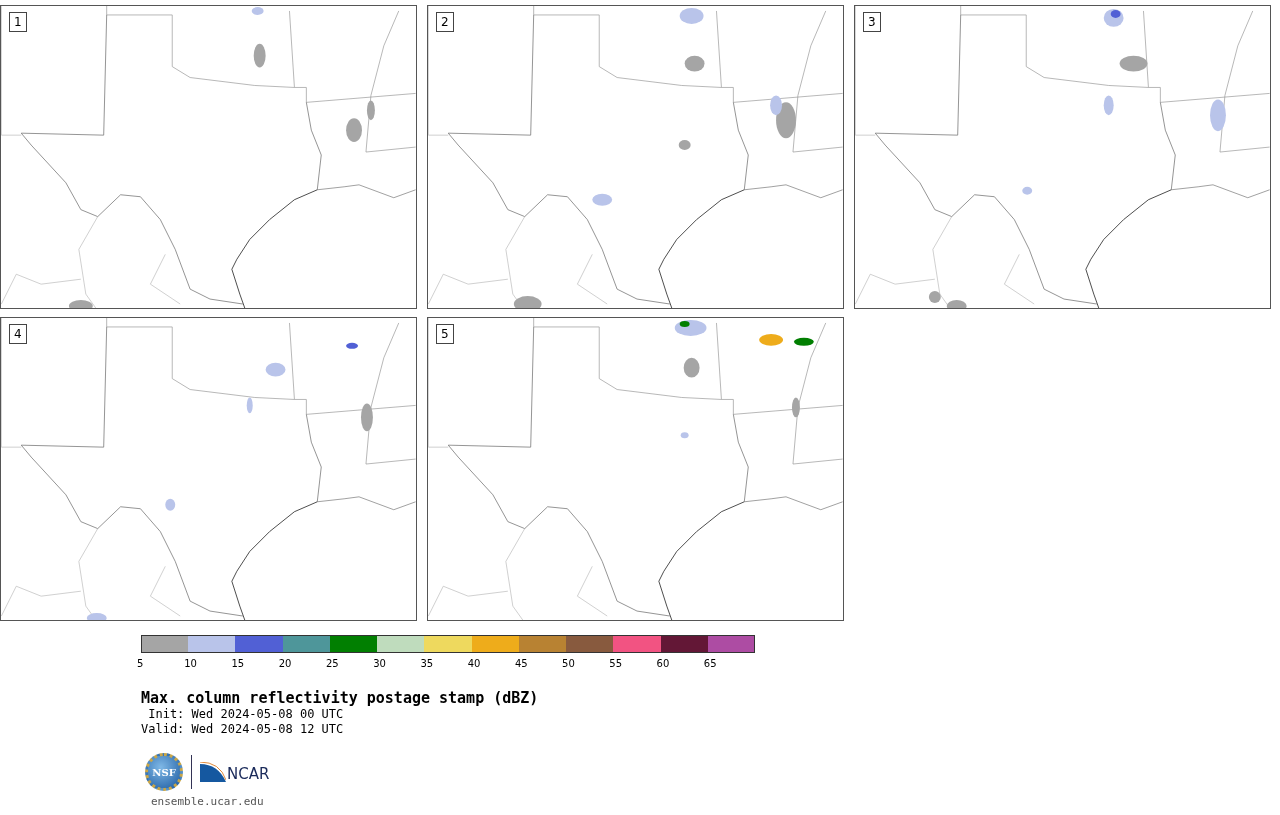  Describe the element at coordinates (663, 663) in the screenshot. I see `colorbar-tick-label: 60` at that location.